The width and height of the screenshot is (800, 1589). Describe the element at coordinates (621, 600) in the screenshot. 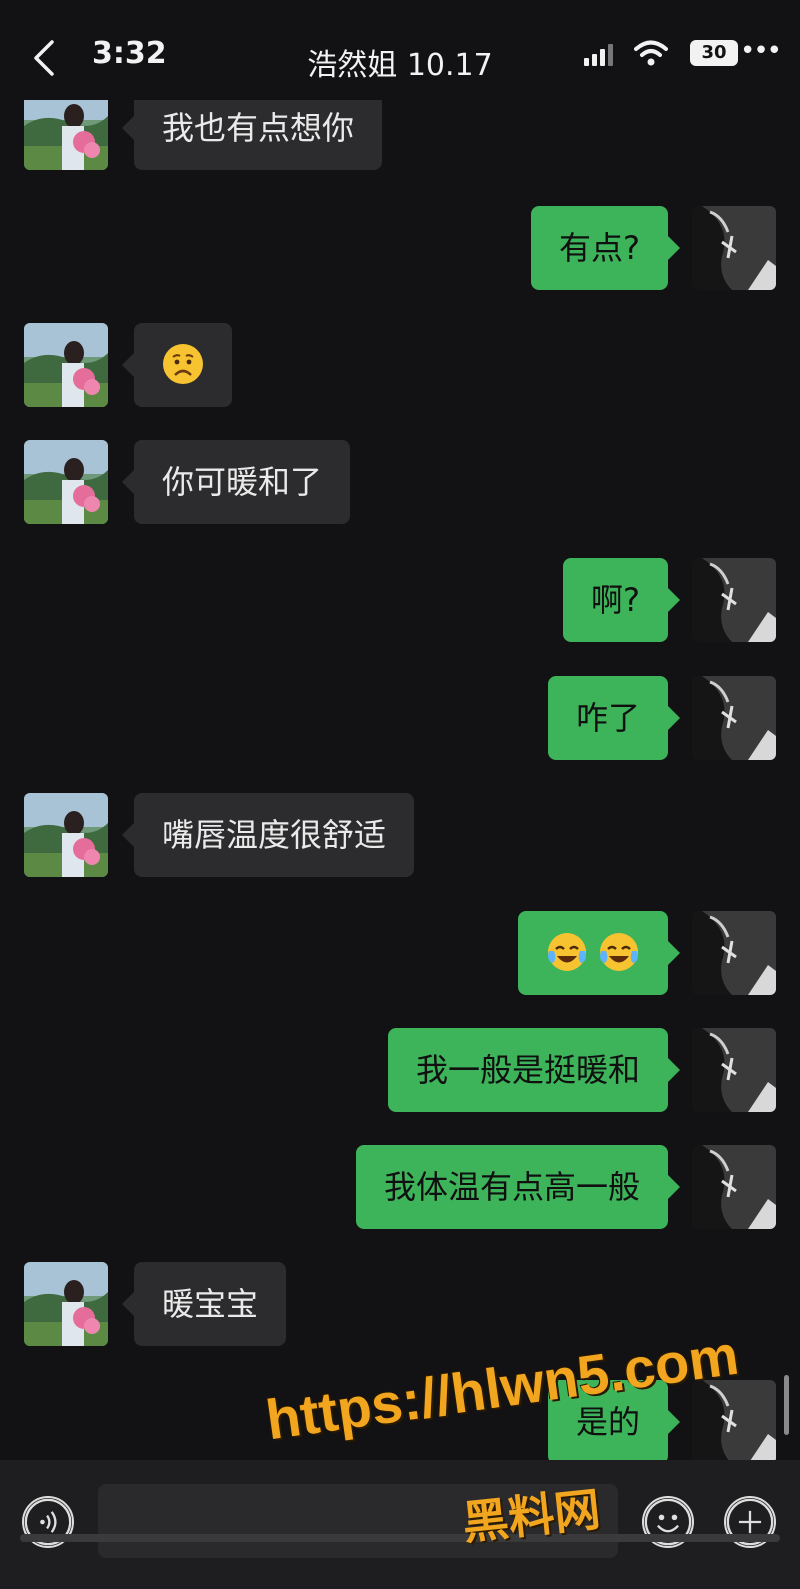

I see `message-bubble-outgoing: 啊?` at that location.